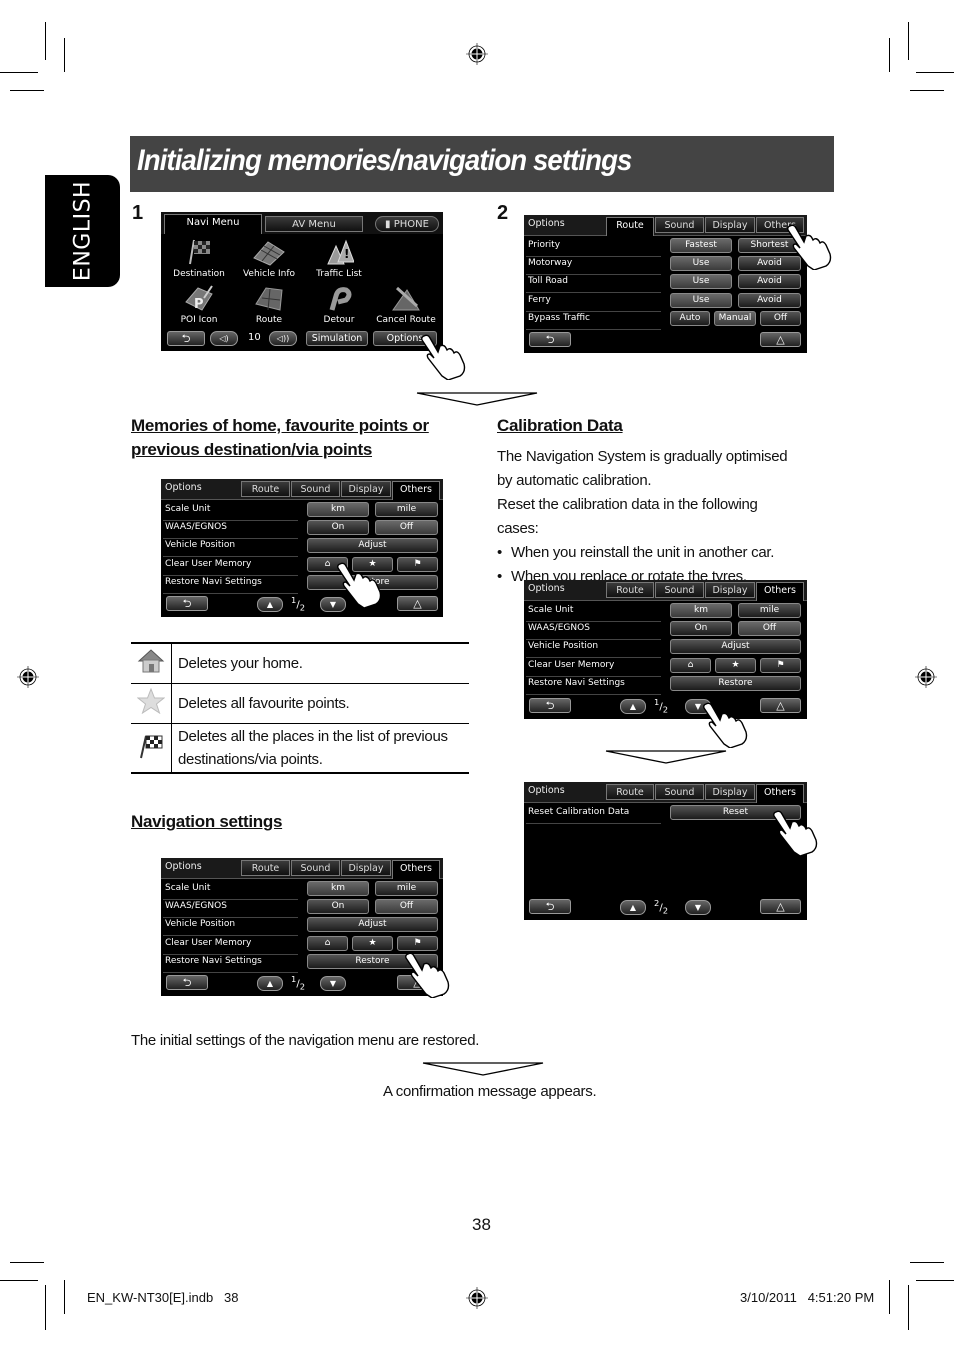 This screenshot has width=954, height=1354. What do you see at coordinates (559, 318) in the screenshot?
I see `bypass-traffic-label: Bypass Traffic` at bounding box center [559, 318].